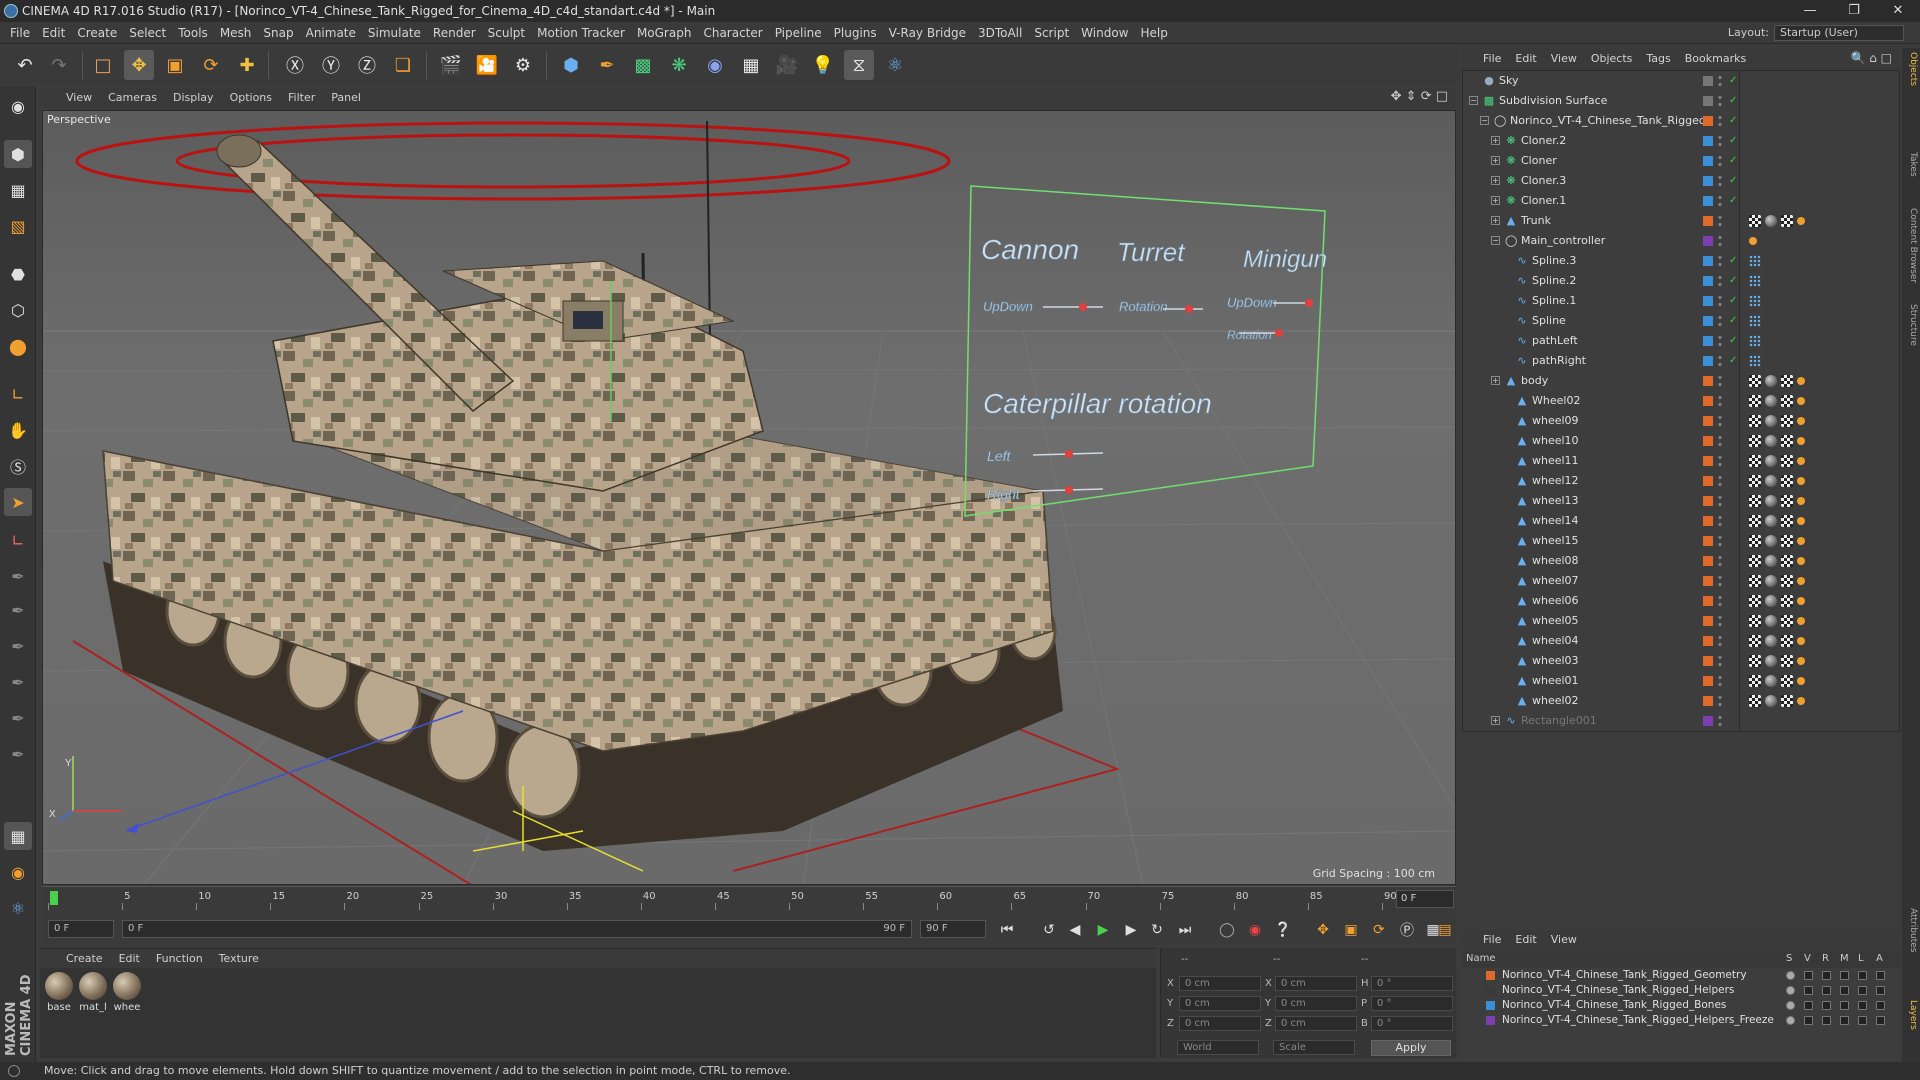  What do you see at coordinates (1255, 930) in the screenshot?
I see `autokeying-icon: ◉` at bounding box center [1255, 930].